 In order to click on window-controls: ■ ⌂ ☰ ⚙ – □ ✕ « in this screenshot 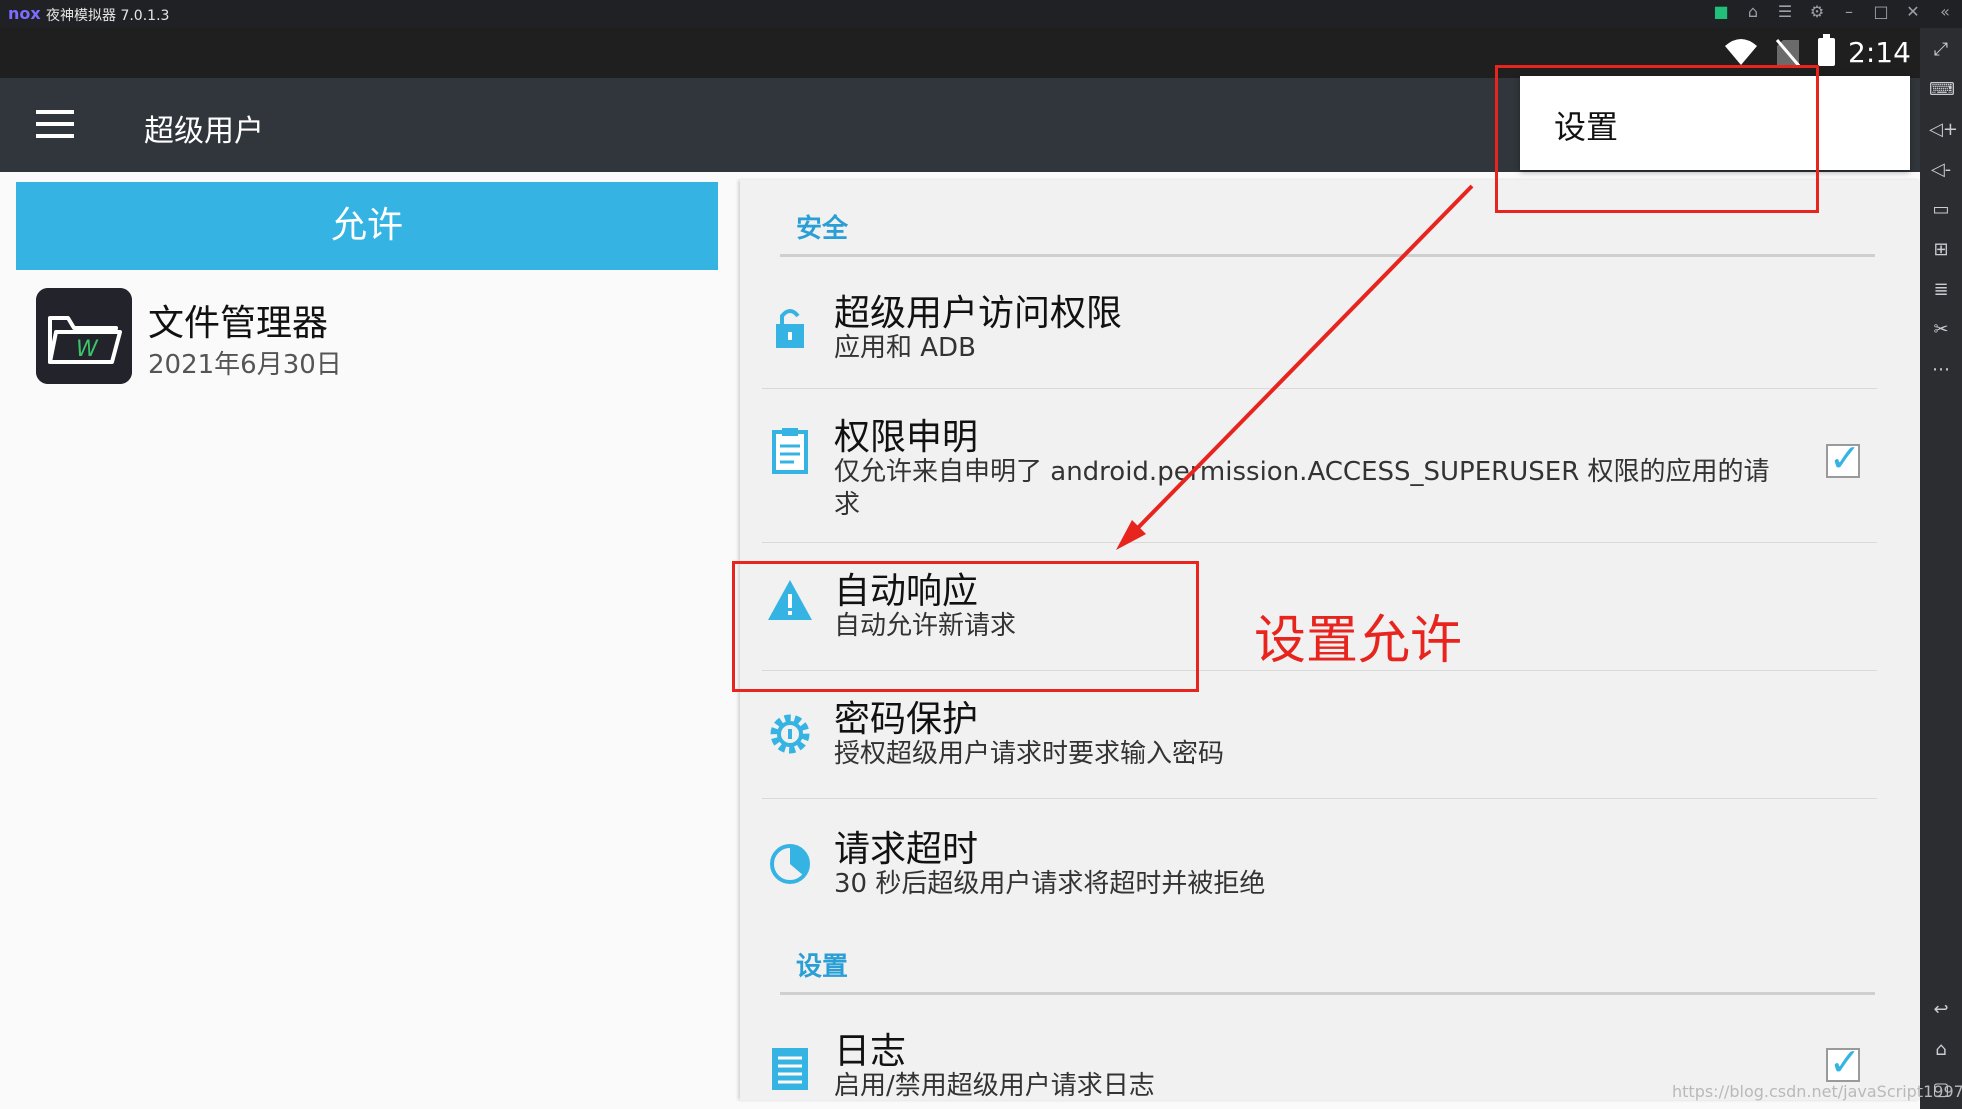, I will do `click(1833, 11)`.